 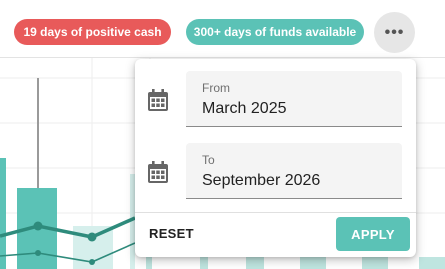 I want to click on to-value: September 2026, so click(x=261, y=180).